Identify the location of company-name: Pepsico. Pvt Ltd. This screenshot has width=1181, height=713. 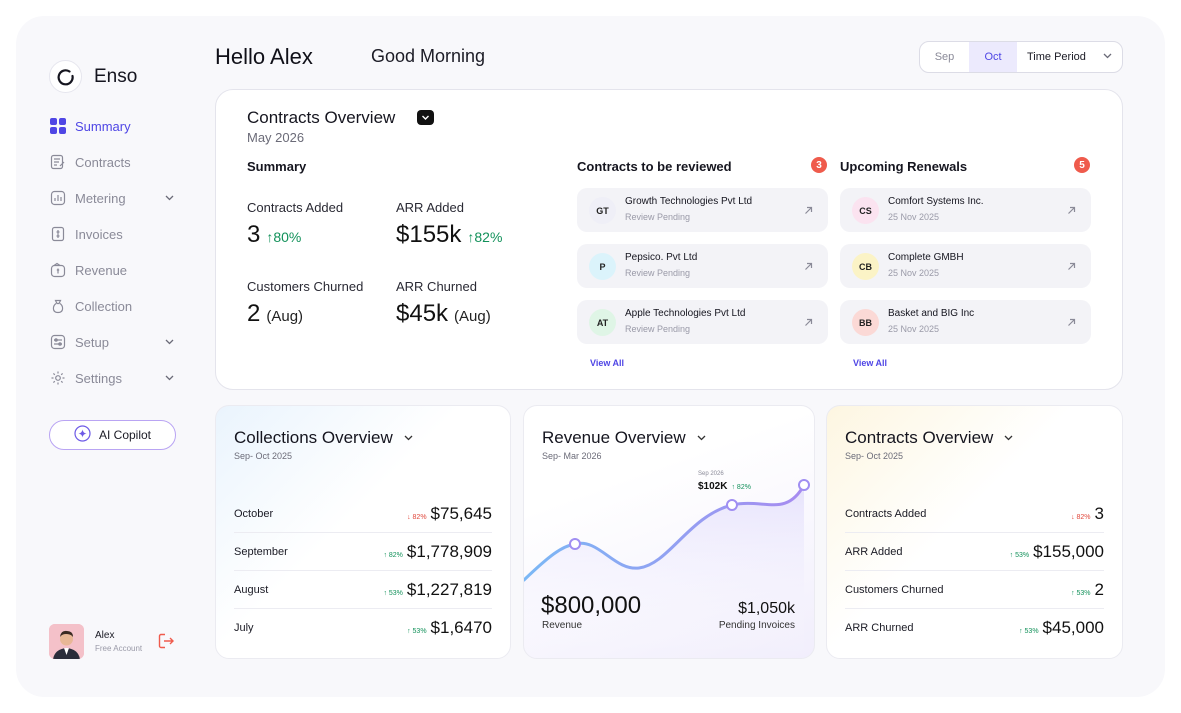
(661, 257).